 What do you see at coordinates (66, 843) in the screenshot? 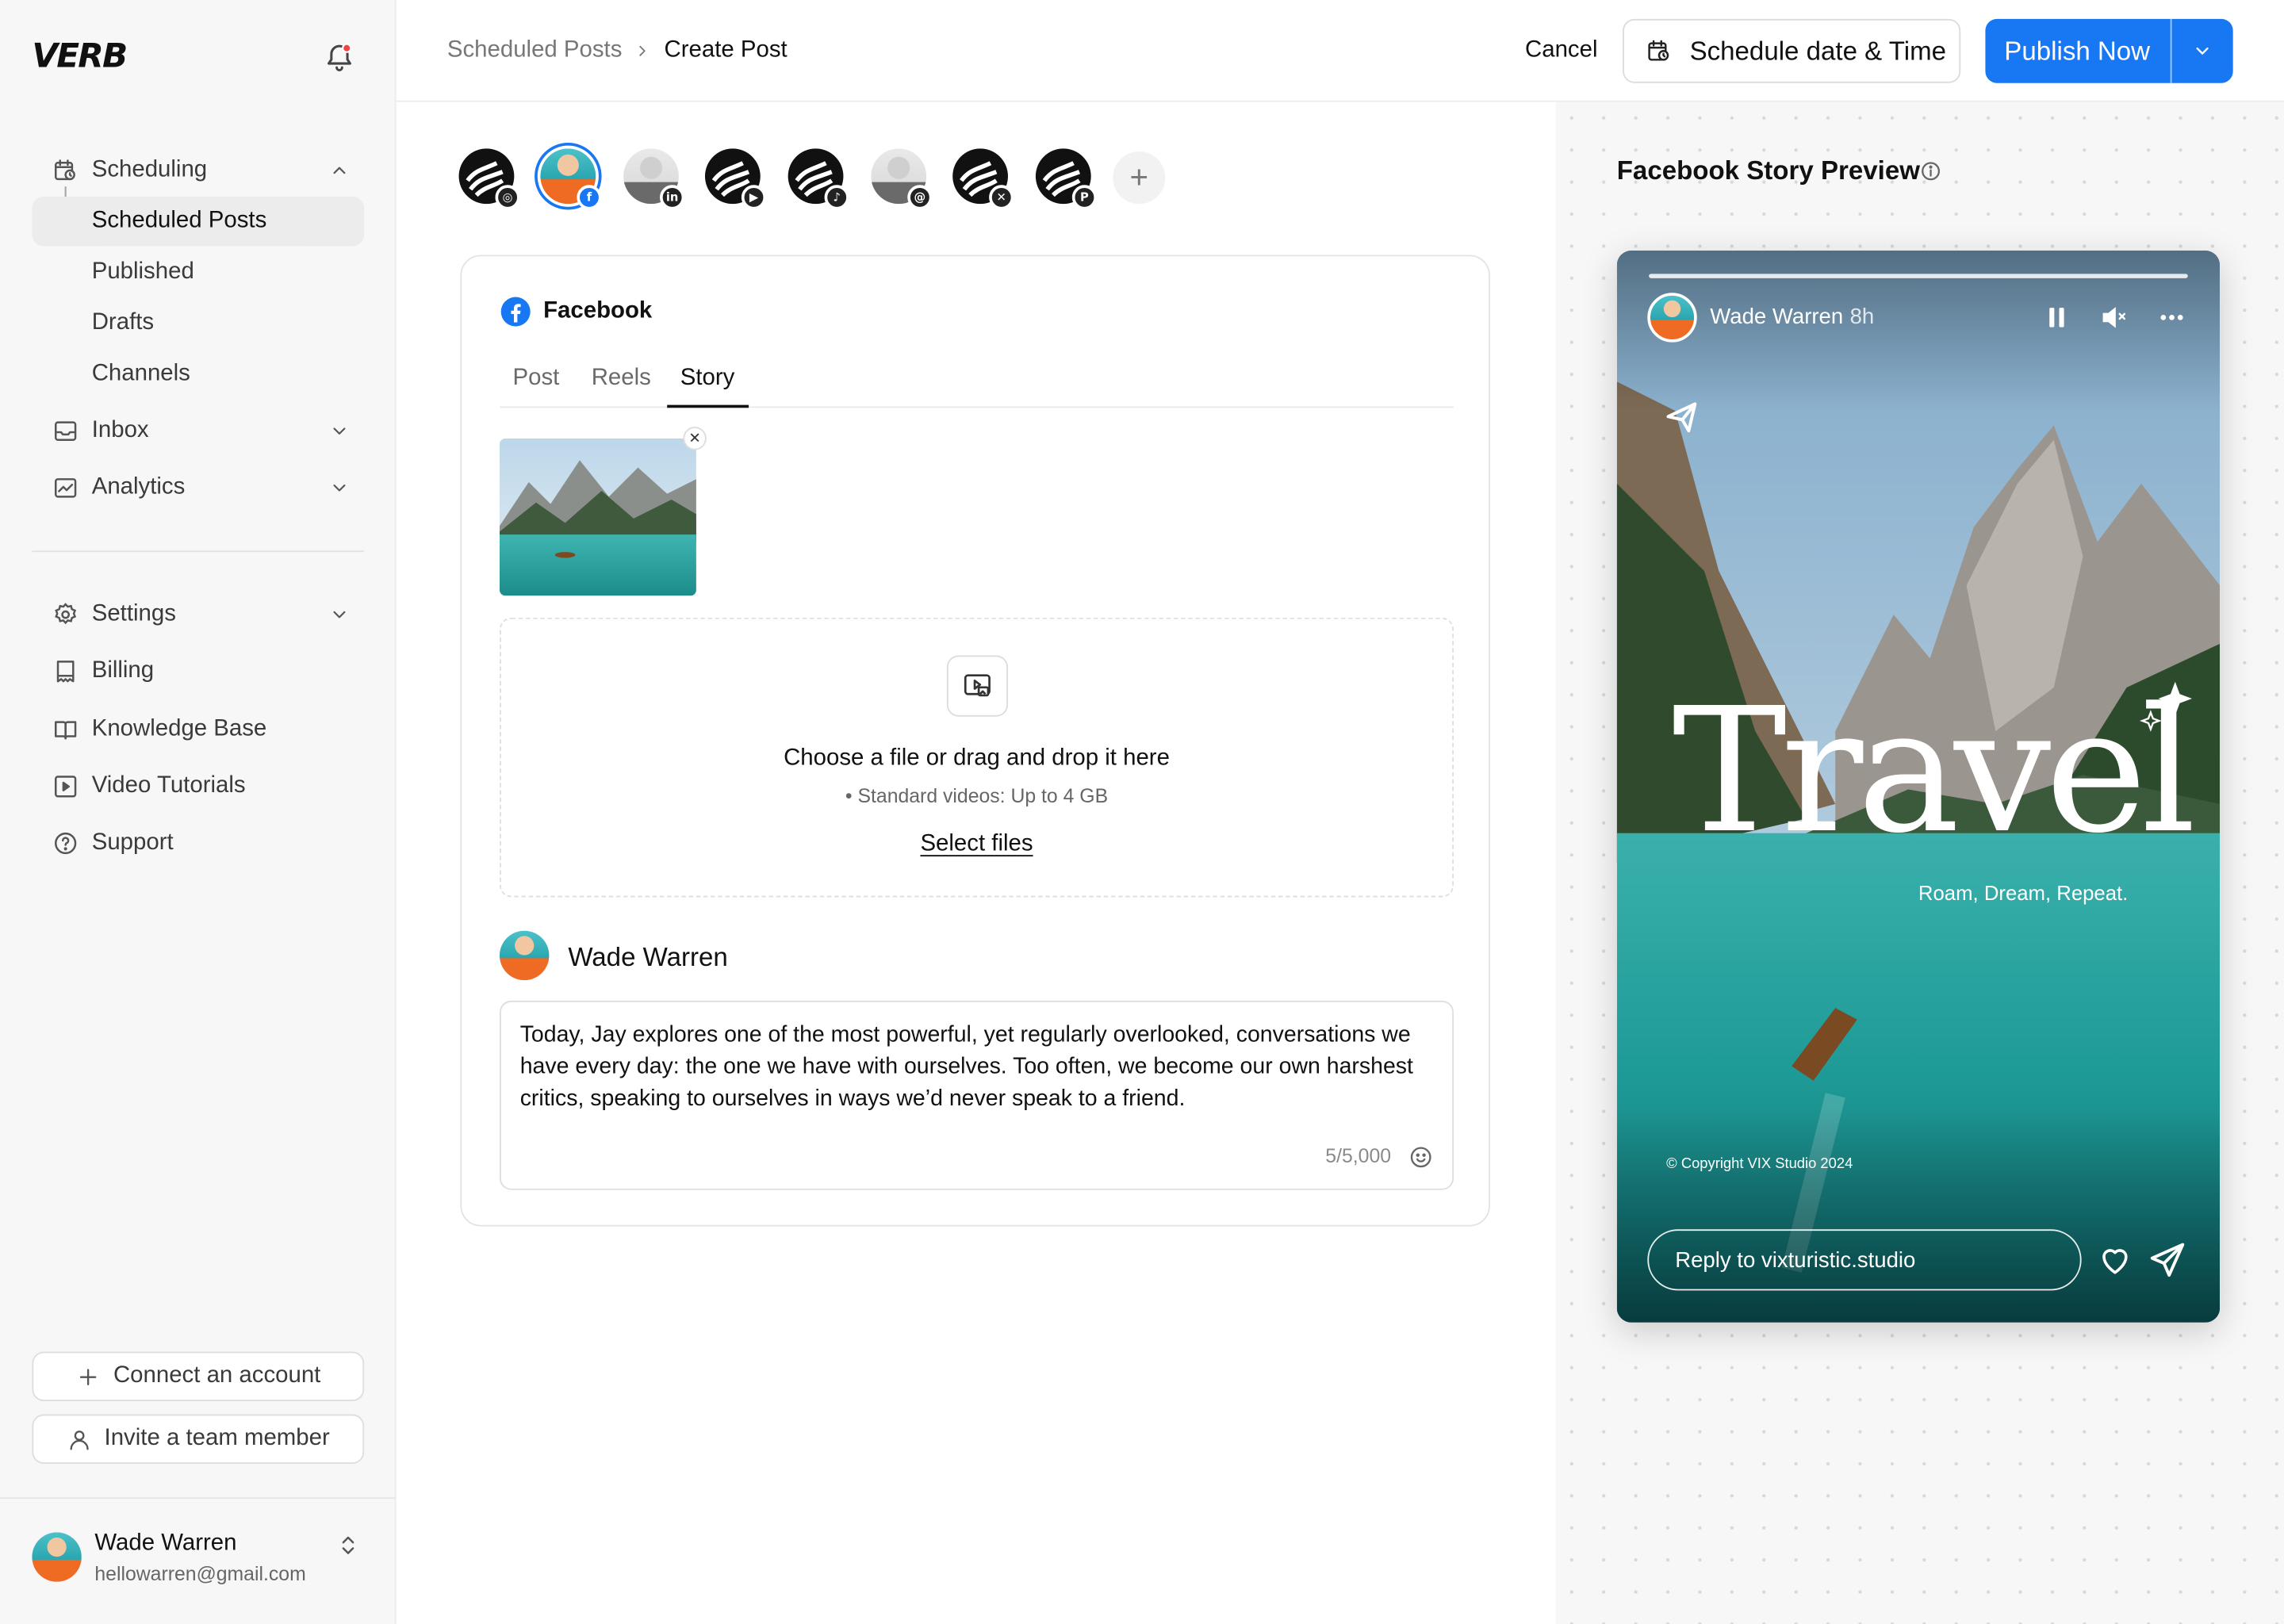
I see `help-circle-icon` at bounding box center [66, 843].